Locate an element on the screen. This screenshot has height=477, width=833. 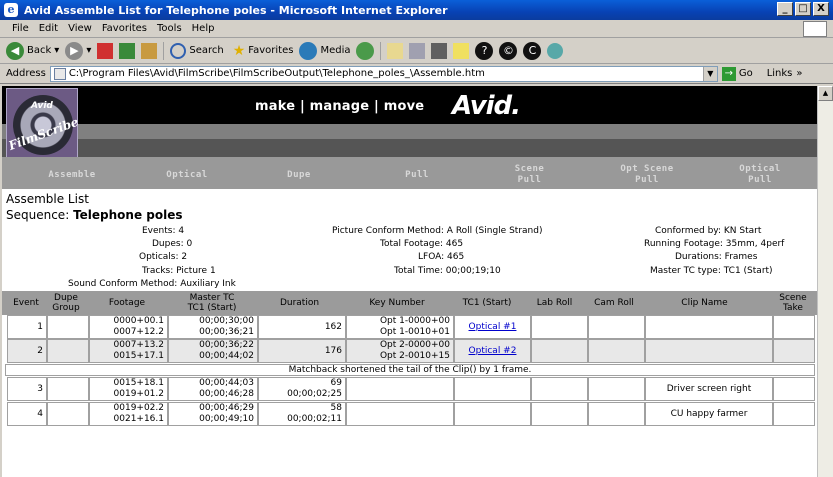
cell-footage-end: 0019+01.2 is located at coordinates (138, 394).